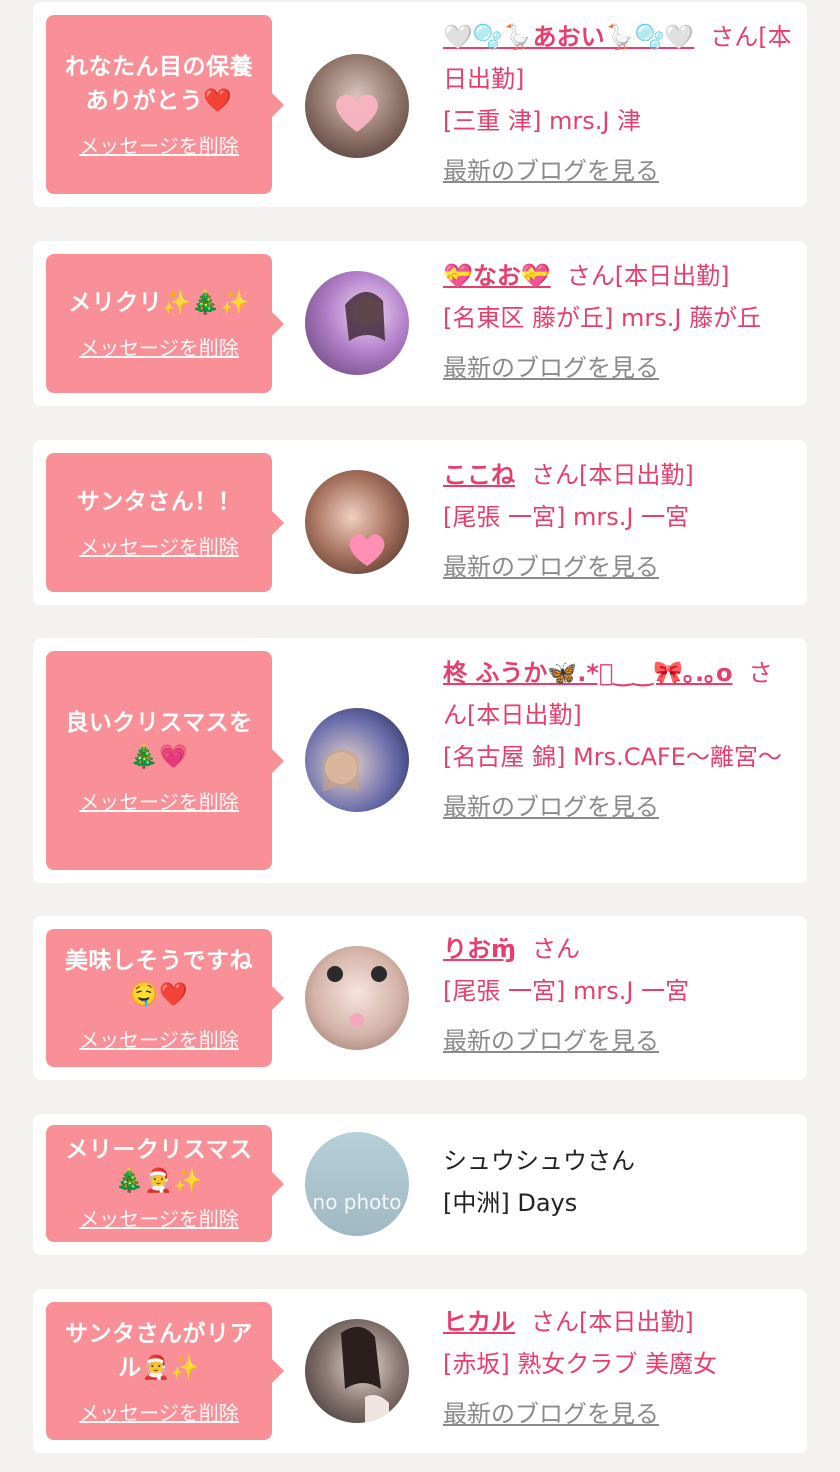 The width and height of the screenshot is (840, 1472). I want to click on message-text: メリクリ✨🎄✨, so click(159, 303).